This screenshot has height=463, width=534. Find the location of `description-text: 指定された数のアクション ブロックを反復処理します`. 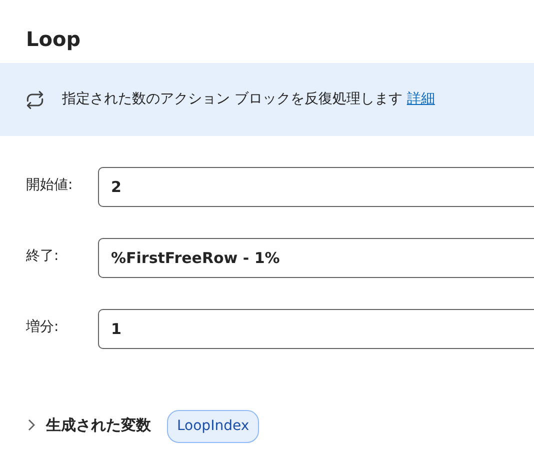

description-text: 指定された数のアクション ブロックを反復処理します is located at coordinates (232, 99).